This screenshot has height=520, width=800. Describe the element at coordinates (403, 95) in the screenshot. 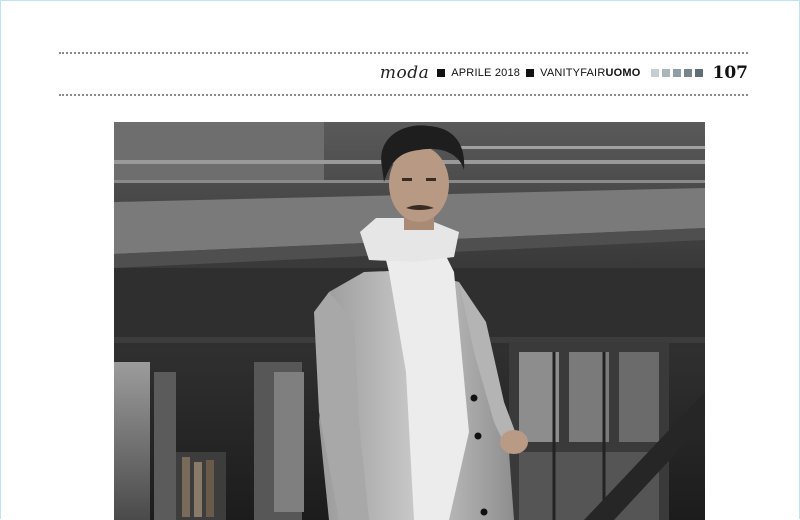

I see `header-rule-bottom` at that location.